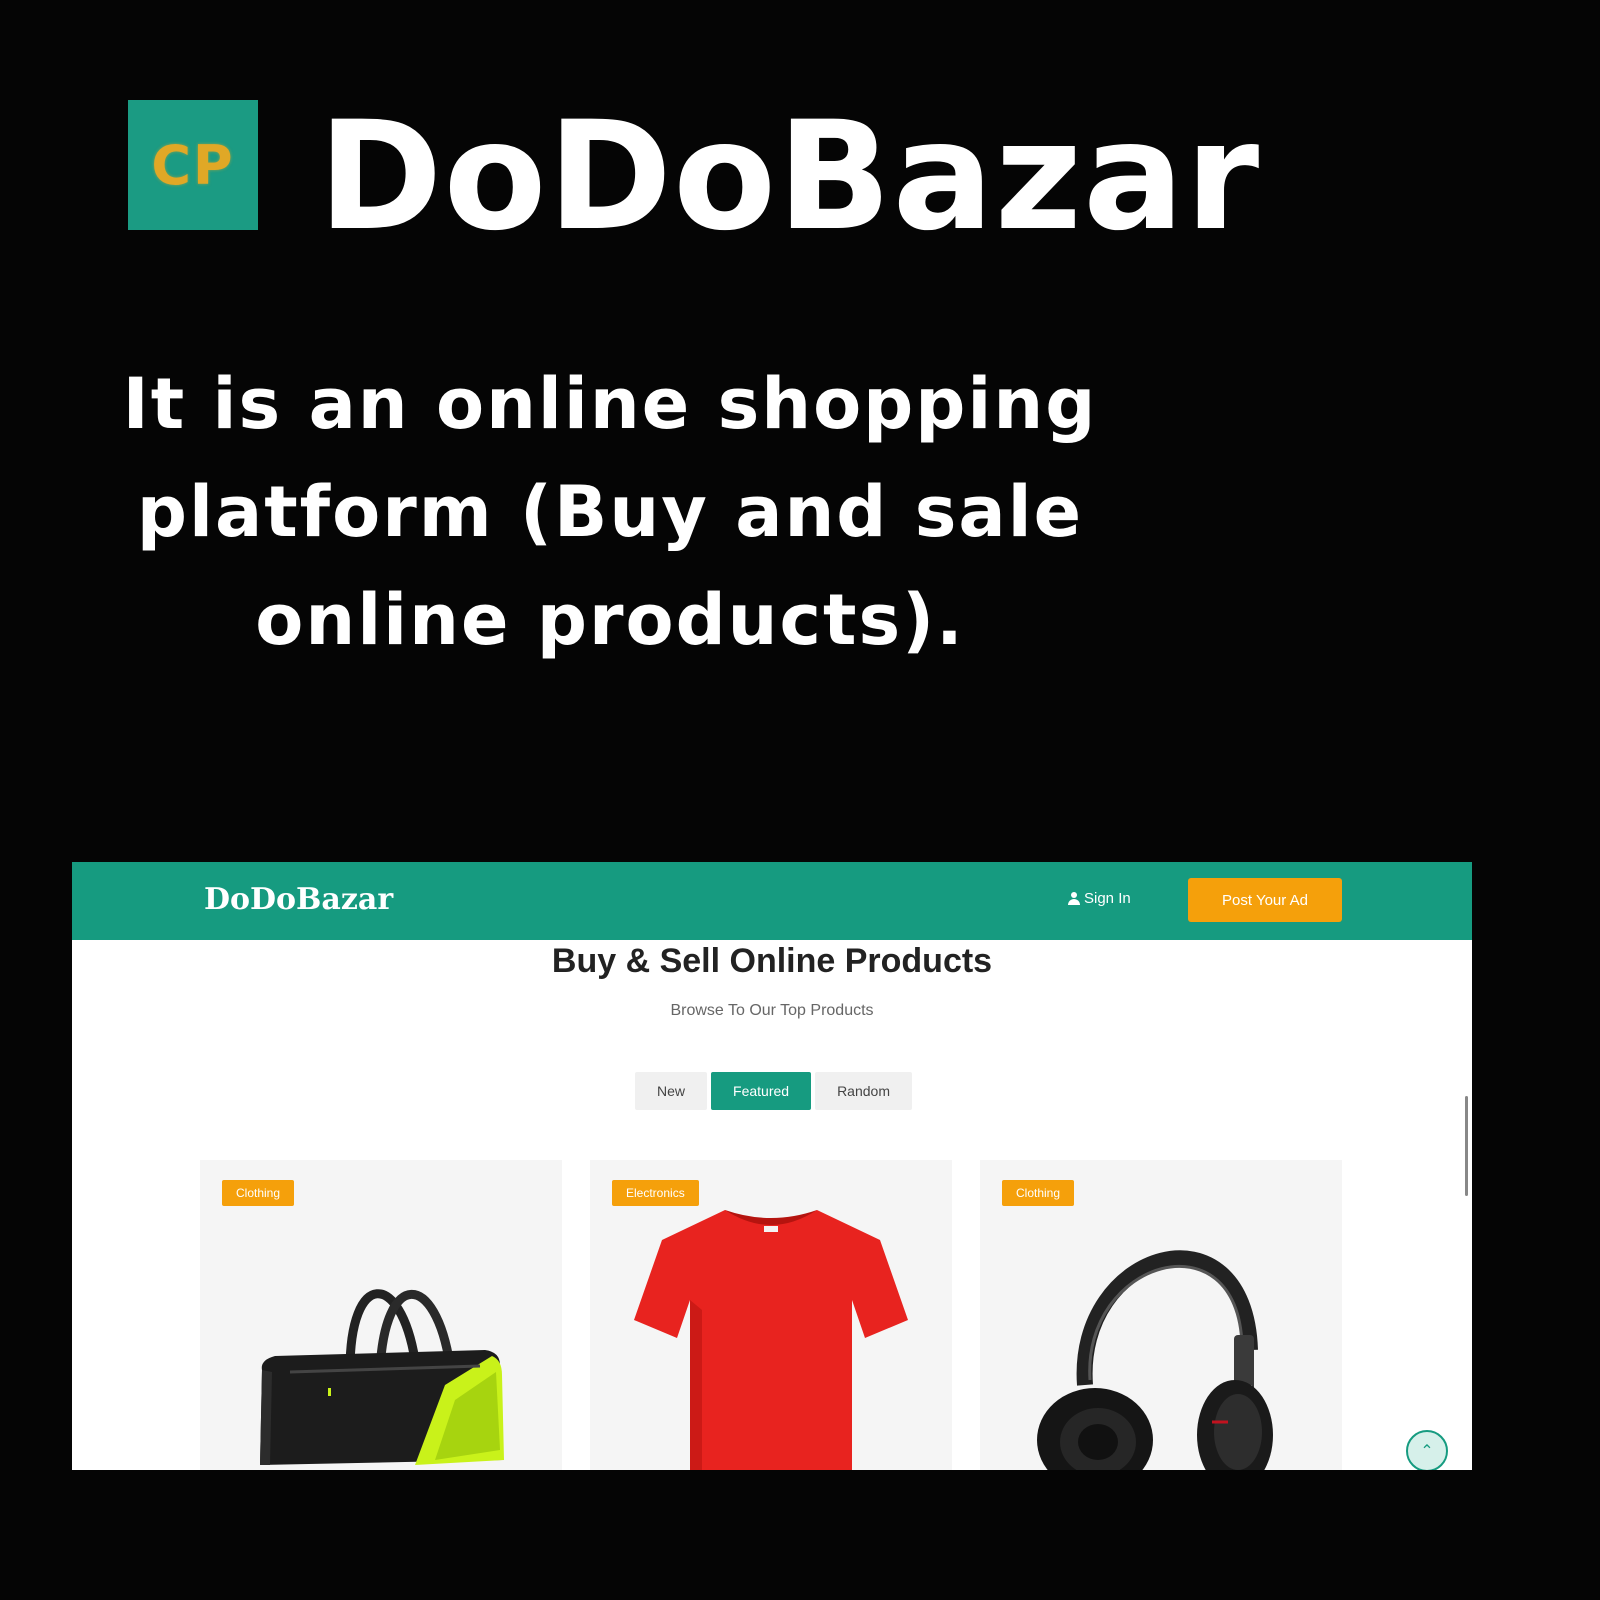 This screenshot has width=1600, height=1600. I want to click on red-tshirt-image, so click(771, 1340).